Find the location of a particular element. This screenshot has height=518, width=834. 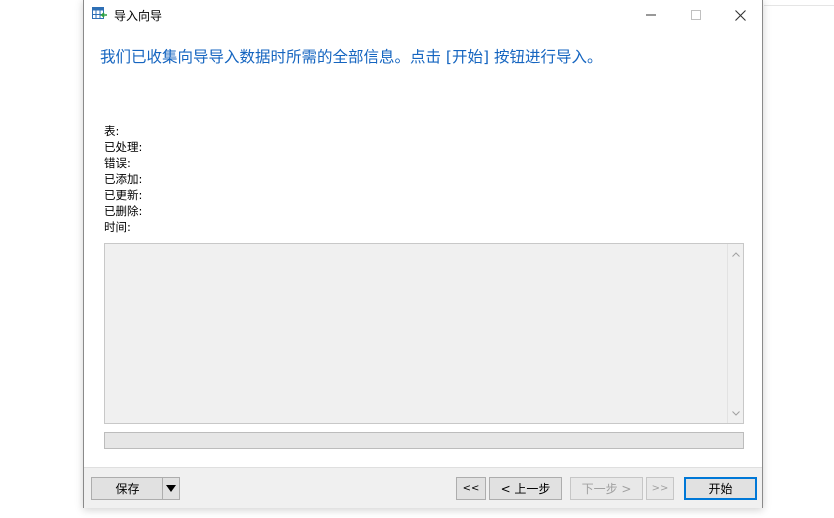

minimize-icon is located at coordinates (650, 15).